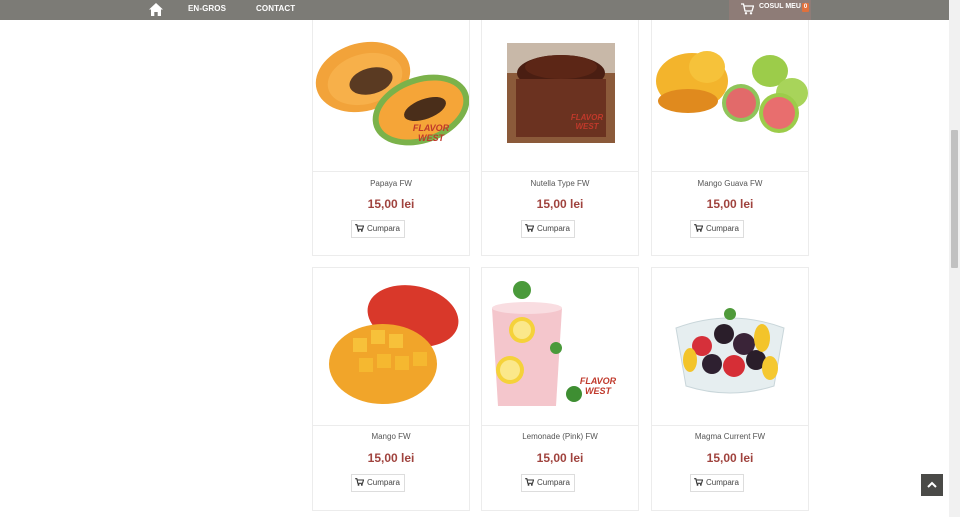  I want to click on product-card: Magma Current FW 15,00 lei Cumpara, so click(730, 389).